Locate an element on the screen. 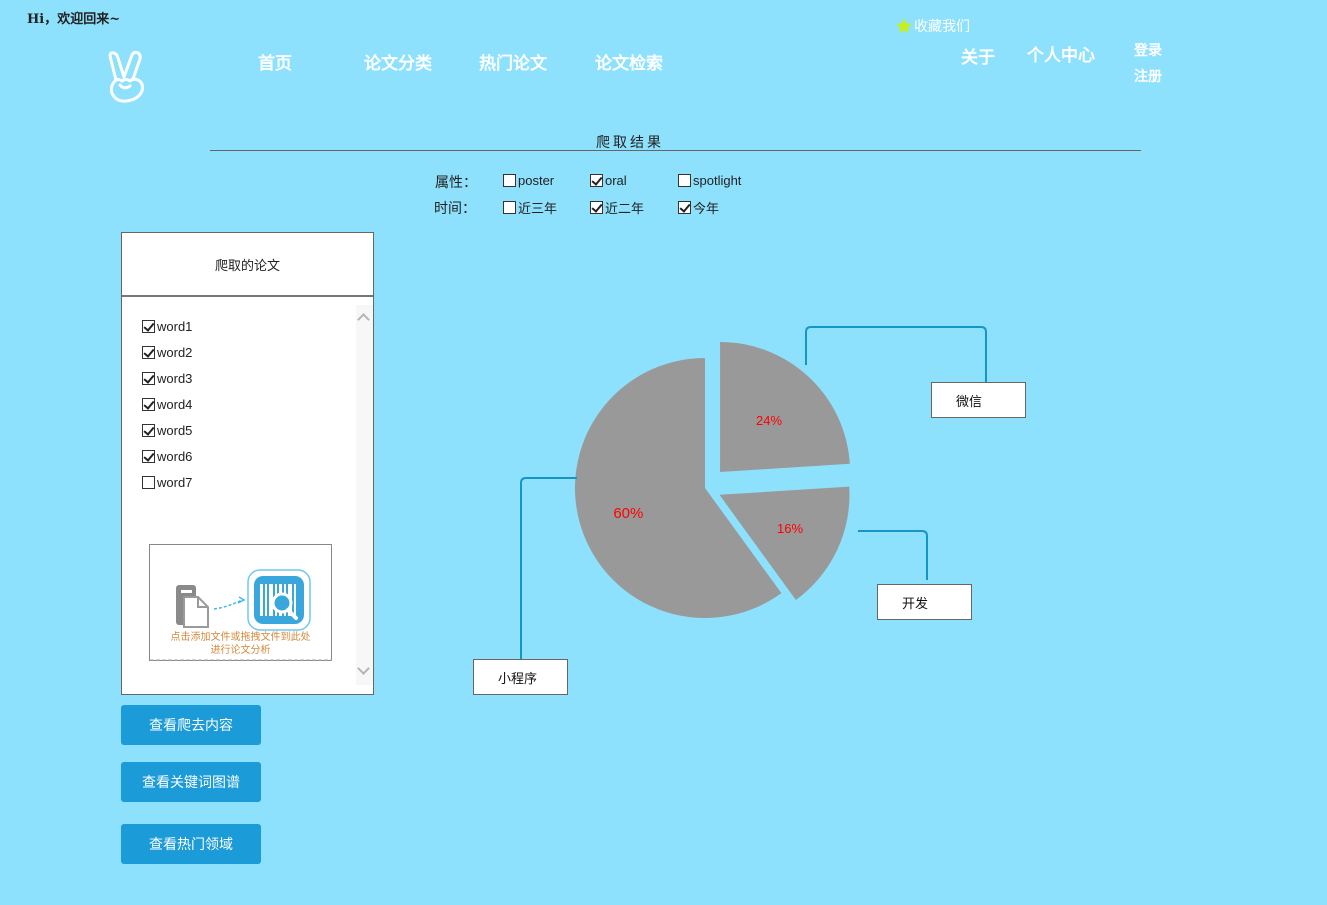 The width and height of the screenshot is (1327, 905). time-option-two-years: 近二年 is located at coordinates (617, 207).